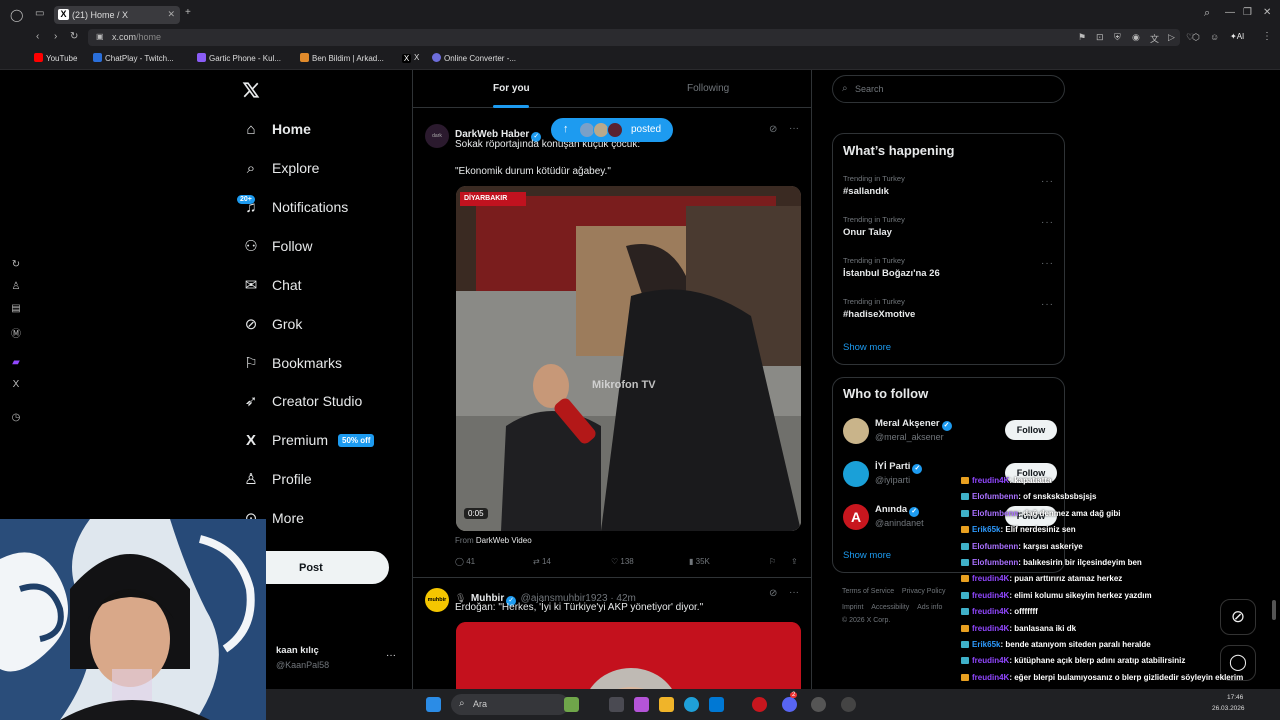  What do you see at coordinates (437, 600) in the screenshot?
I see `avatar: muhbir` at bounding box center [437, 600].